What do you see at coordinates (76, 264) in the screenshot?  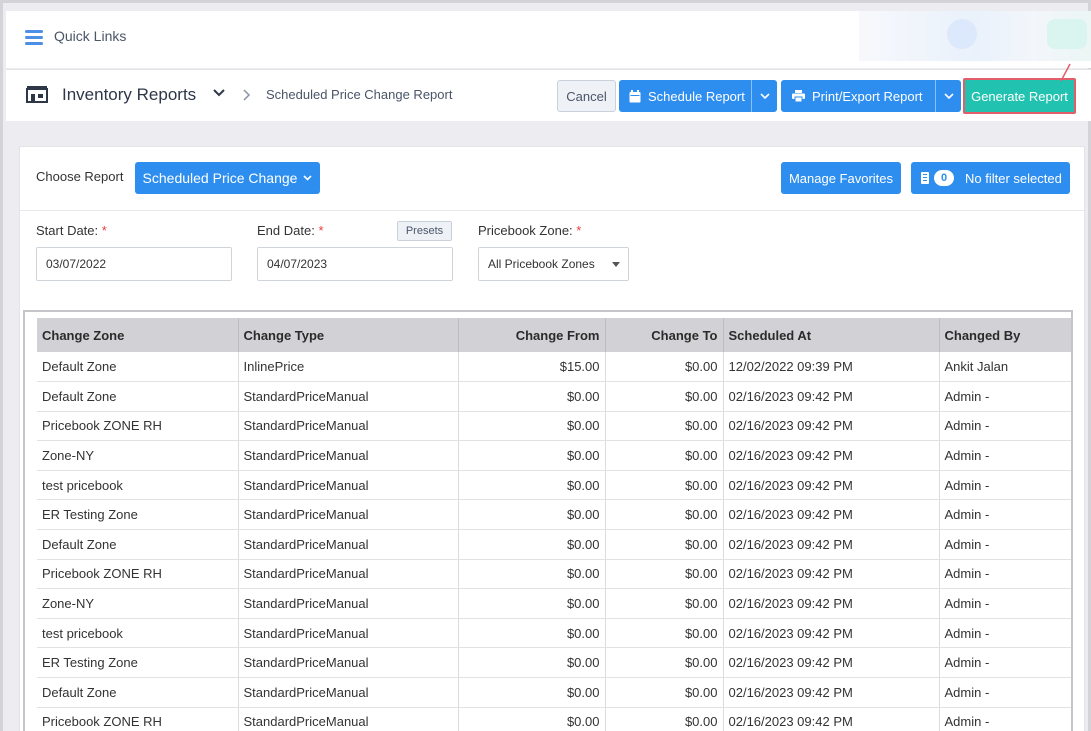 I see `start-date-value: 03/07/2022` at bounding box center [76, 264].